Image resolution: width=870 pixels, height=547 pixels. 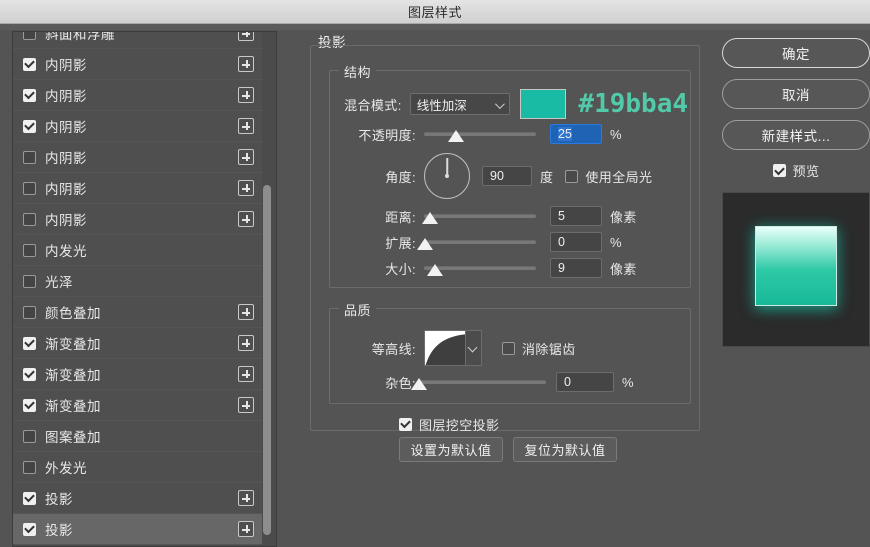 I want to click on distance-value: 5, so click(x=561, y=216).